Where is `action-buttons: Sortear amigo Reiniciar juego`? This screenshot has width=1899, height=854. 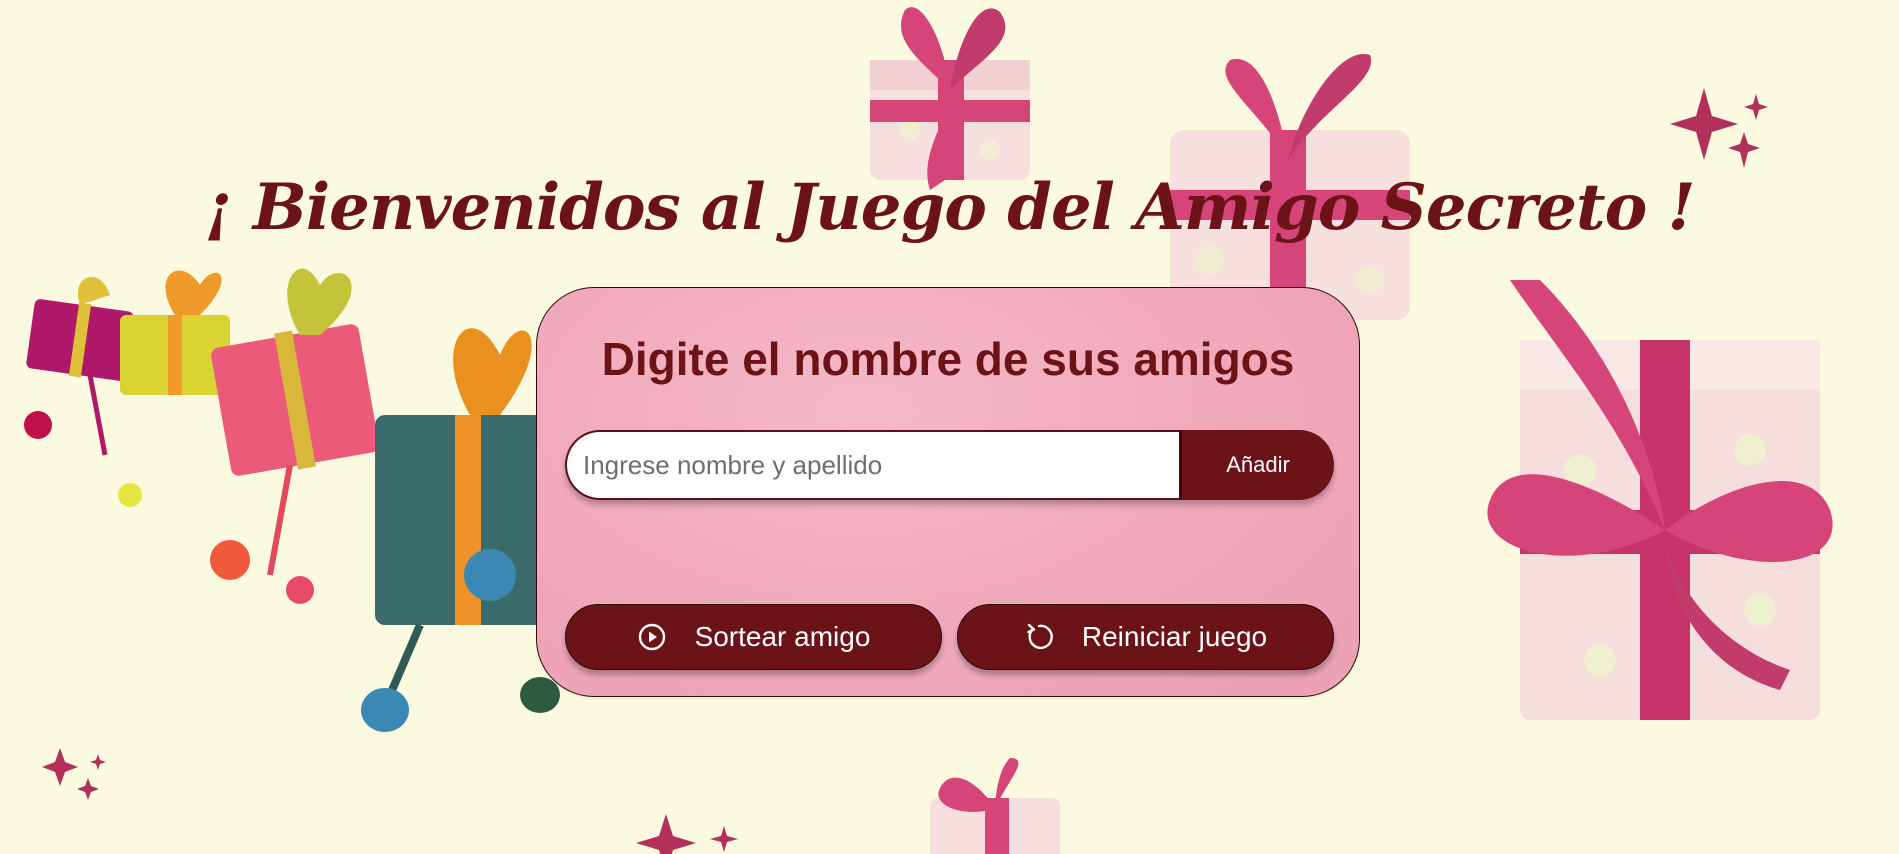 action-buttons: Sortear amigo Reiniciar juego is located at coordinates (949, 637).